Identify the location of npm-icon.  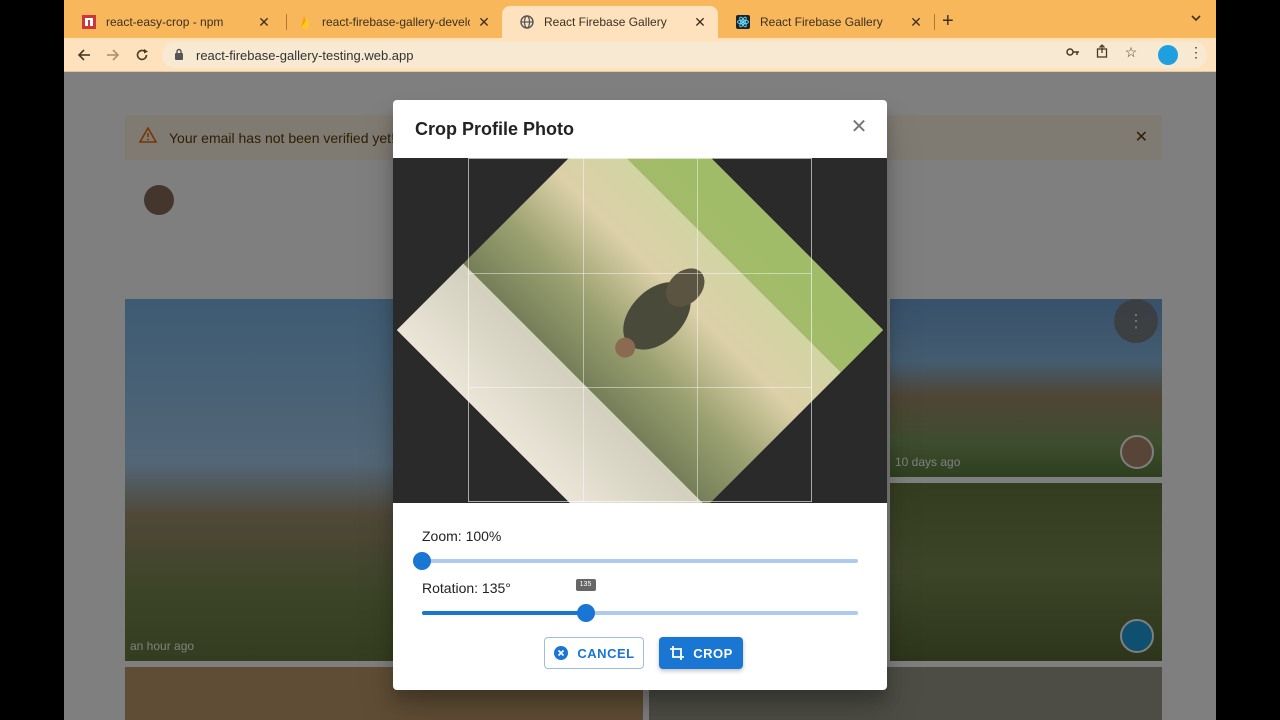
(89, 22).